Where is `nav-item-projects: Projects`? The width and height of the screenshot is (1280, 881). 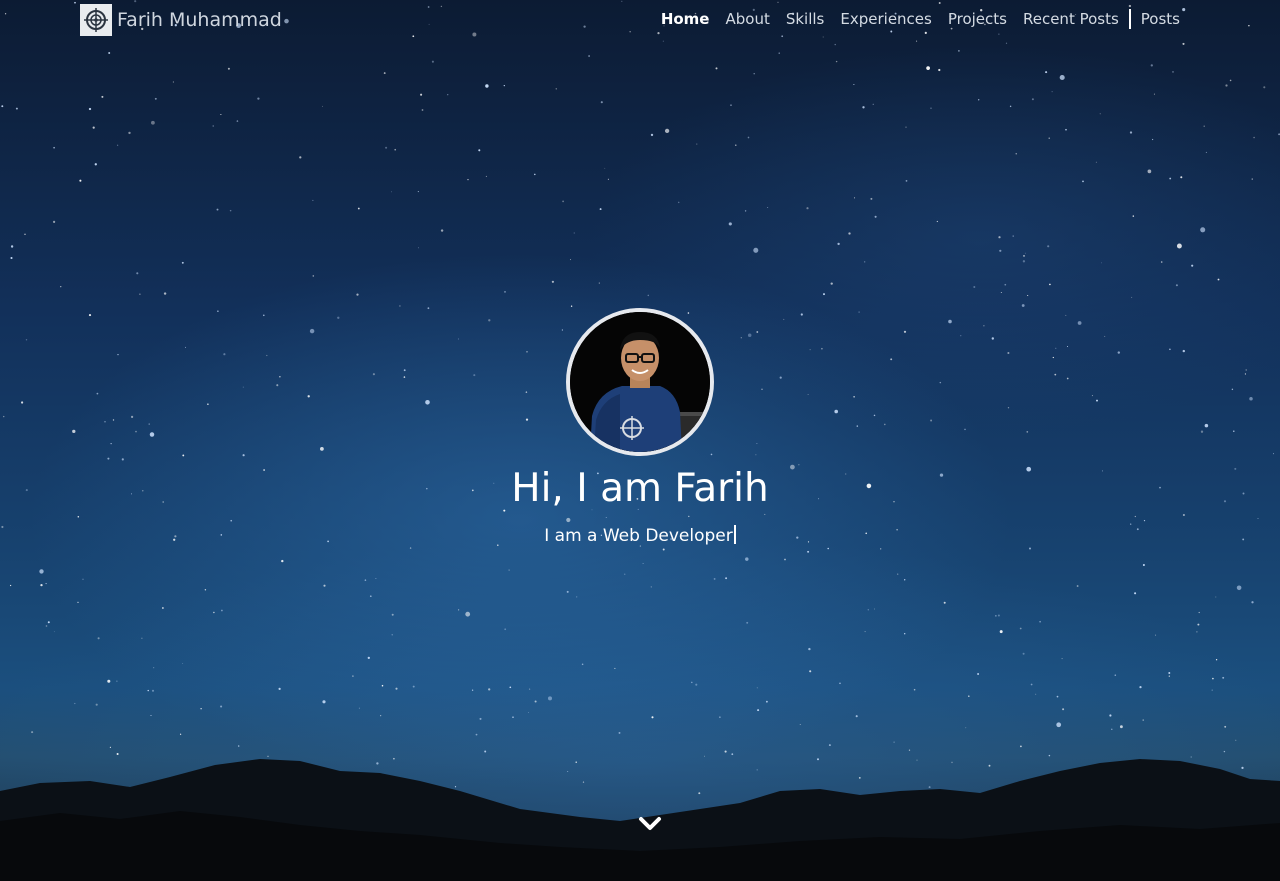
nav-item-projects: Projects is located at coordinates (977, 19).